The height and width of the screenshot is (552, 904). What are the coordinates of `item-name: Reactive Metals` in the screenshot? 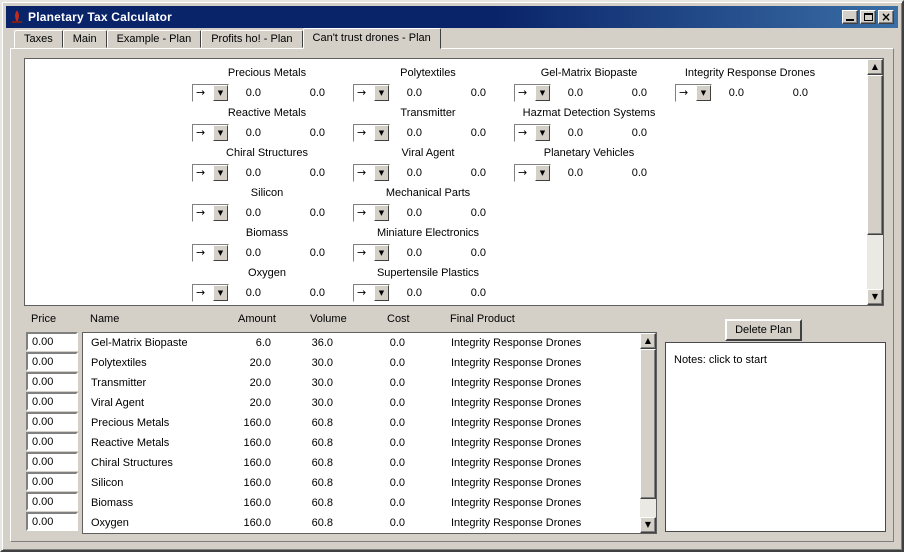 It's located at (130, 443).